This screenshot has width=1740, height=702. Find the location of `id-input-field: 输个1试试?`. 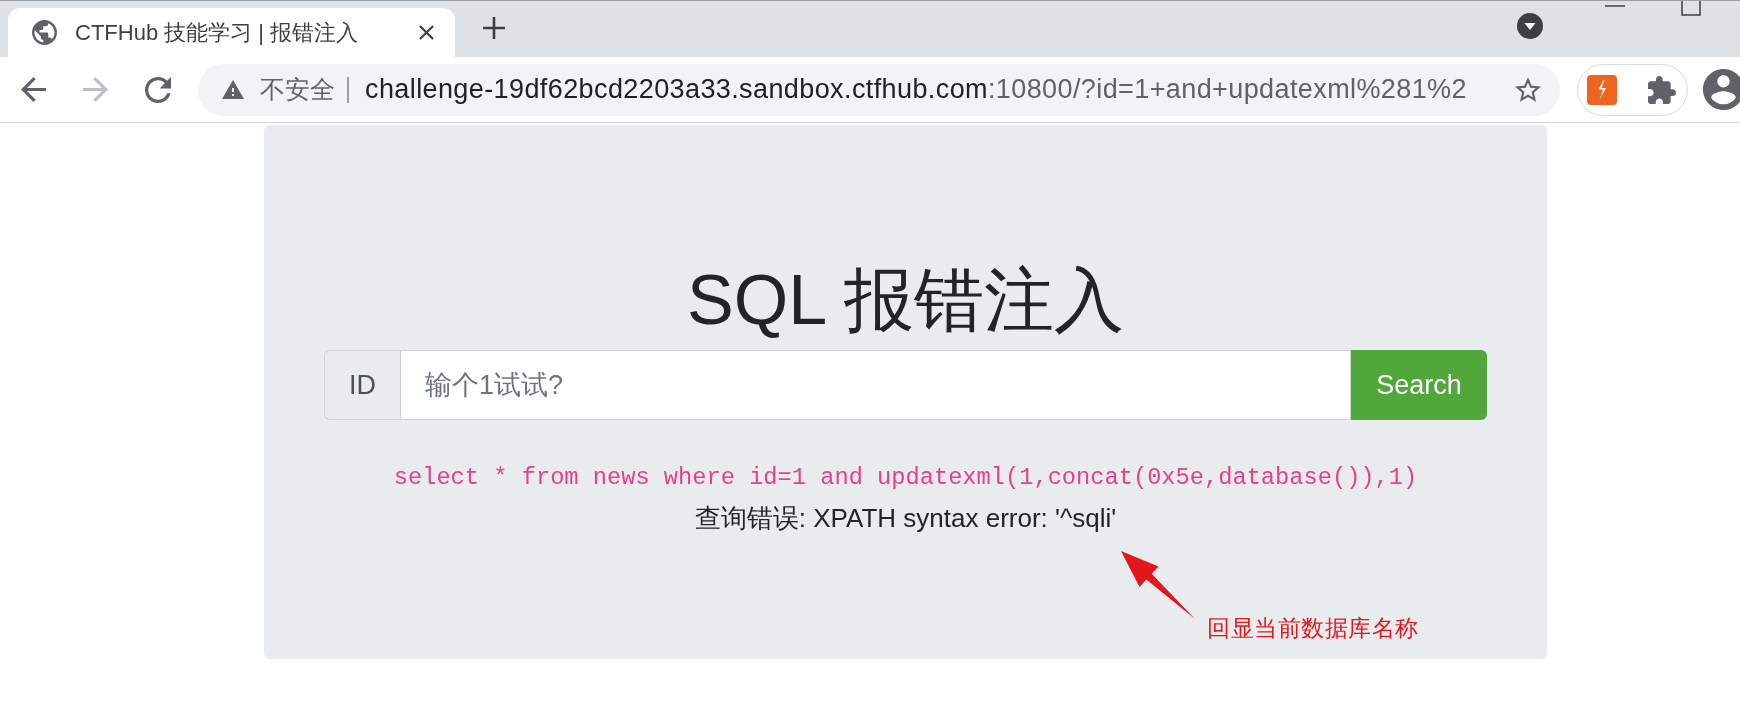

id-input-field: 输个1试试? is located at coordinates (875, 385).